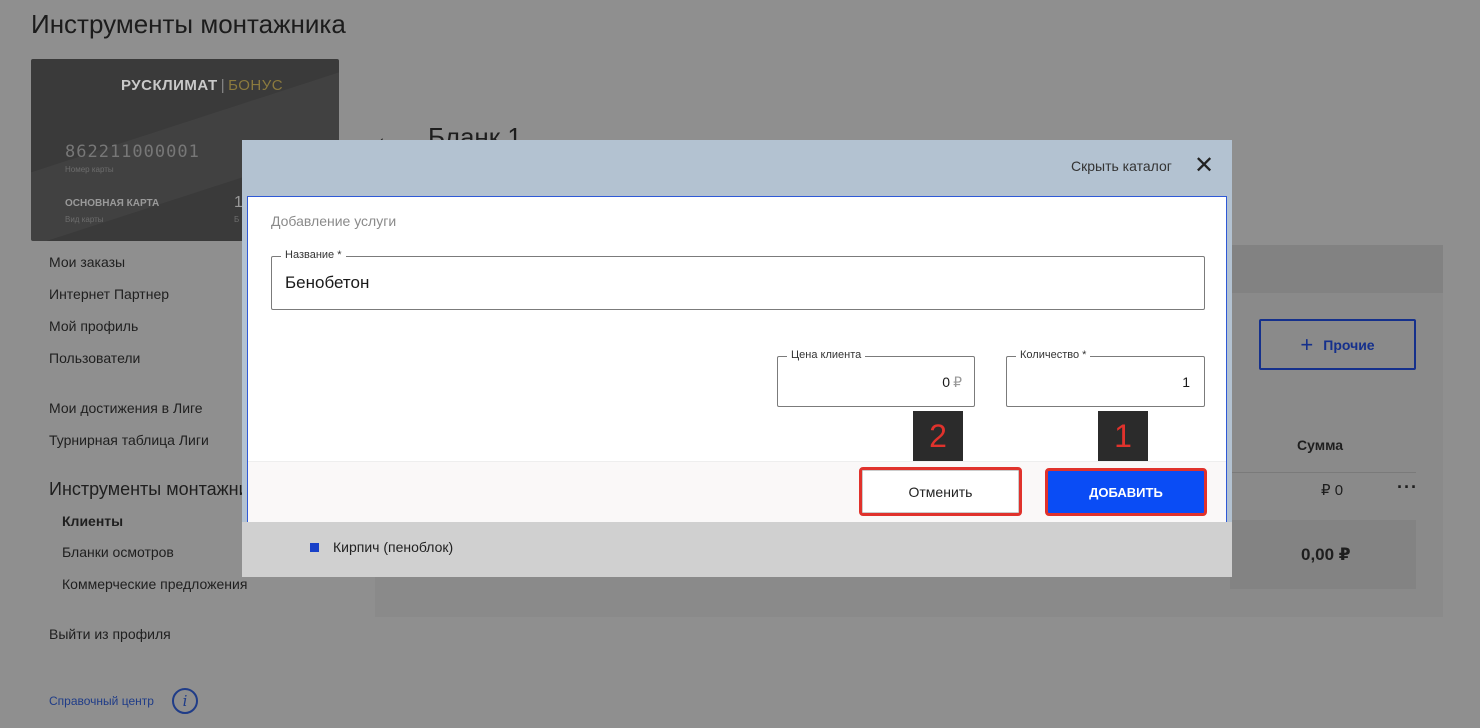 This screenshot has width=1480, height=728. I want to click on sidebar-item-inspection-forms: Бланки осмотров, so click(118, 552).